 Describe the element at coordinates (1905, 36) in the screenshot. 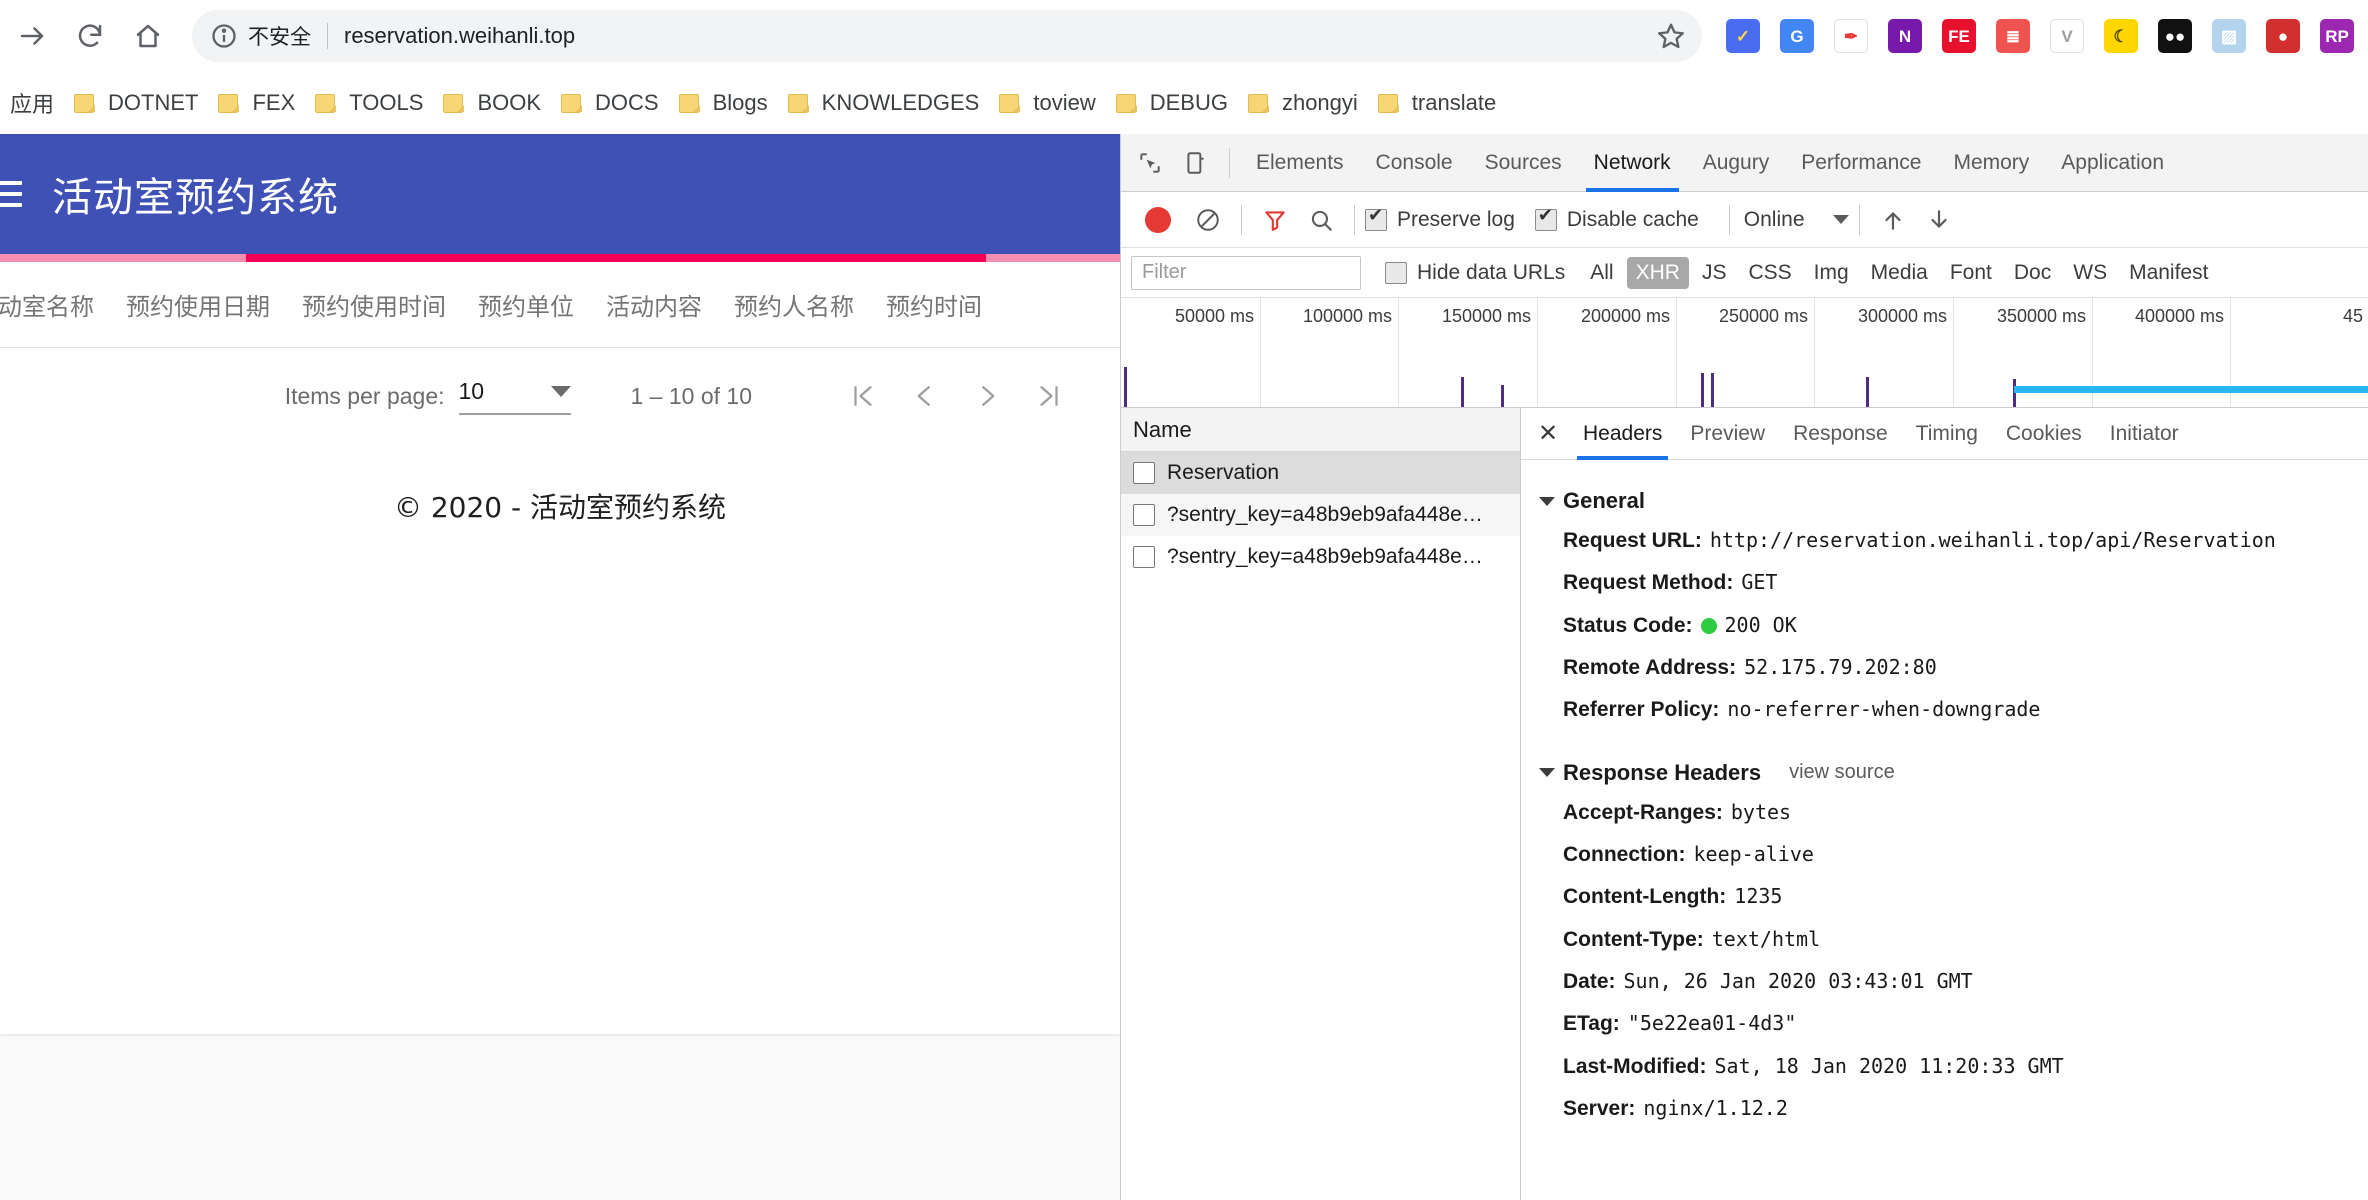

I see `onenote-extension-icon: N` at that location.